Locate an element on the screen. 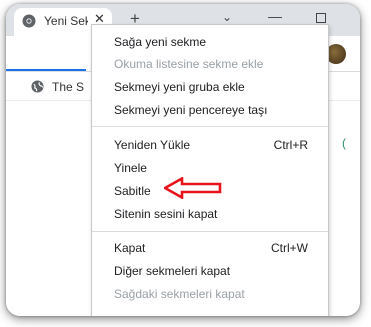 This screenshot has width=371, height=327. red-arrow-annotation-icon is located at coordinates (193, 188).